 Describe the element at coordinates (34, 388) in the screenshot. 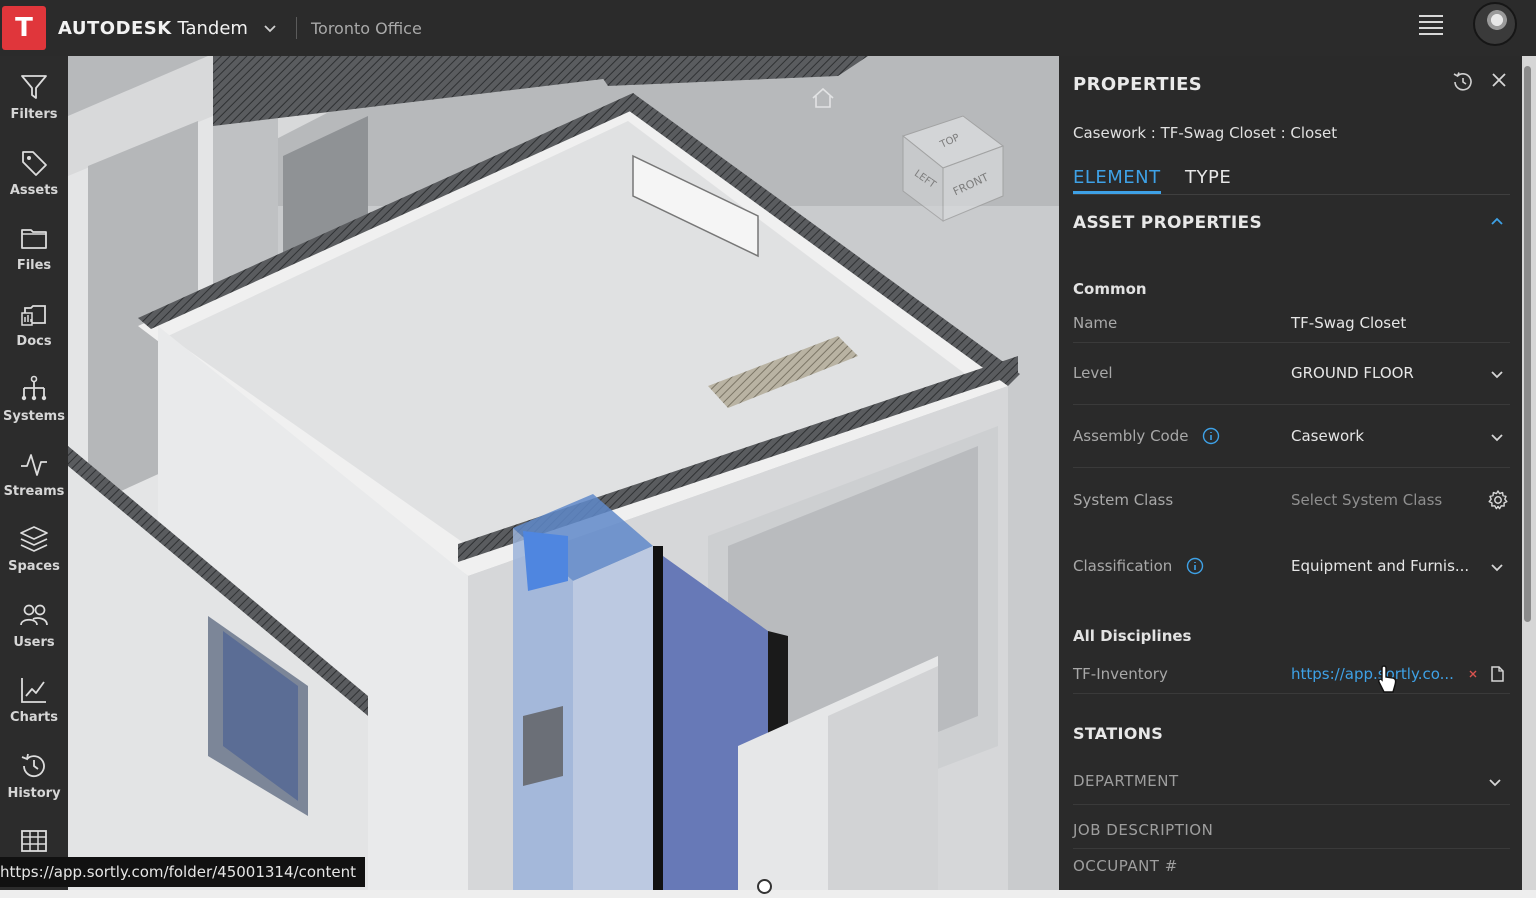

I see `hierarchy-icon` at that location.